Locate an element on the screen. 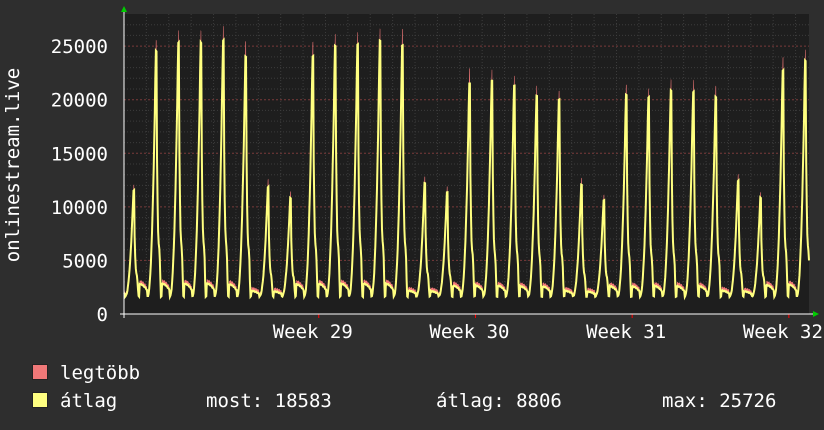 The width and height of the screenshot is (824, 430). stat-average: átlag: 8806 is located at coordinates (499, 401).